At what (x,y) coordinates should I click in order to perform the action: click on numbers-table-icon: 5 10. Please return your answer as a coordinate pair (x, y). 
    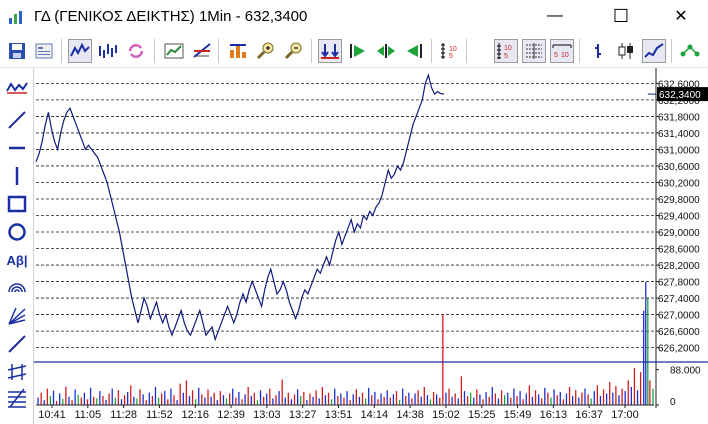
    Looking at the image, I should click on (562, 51).